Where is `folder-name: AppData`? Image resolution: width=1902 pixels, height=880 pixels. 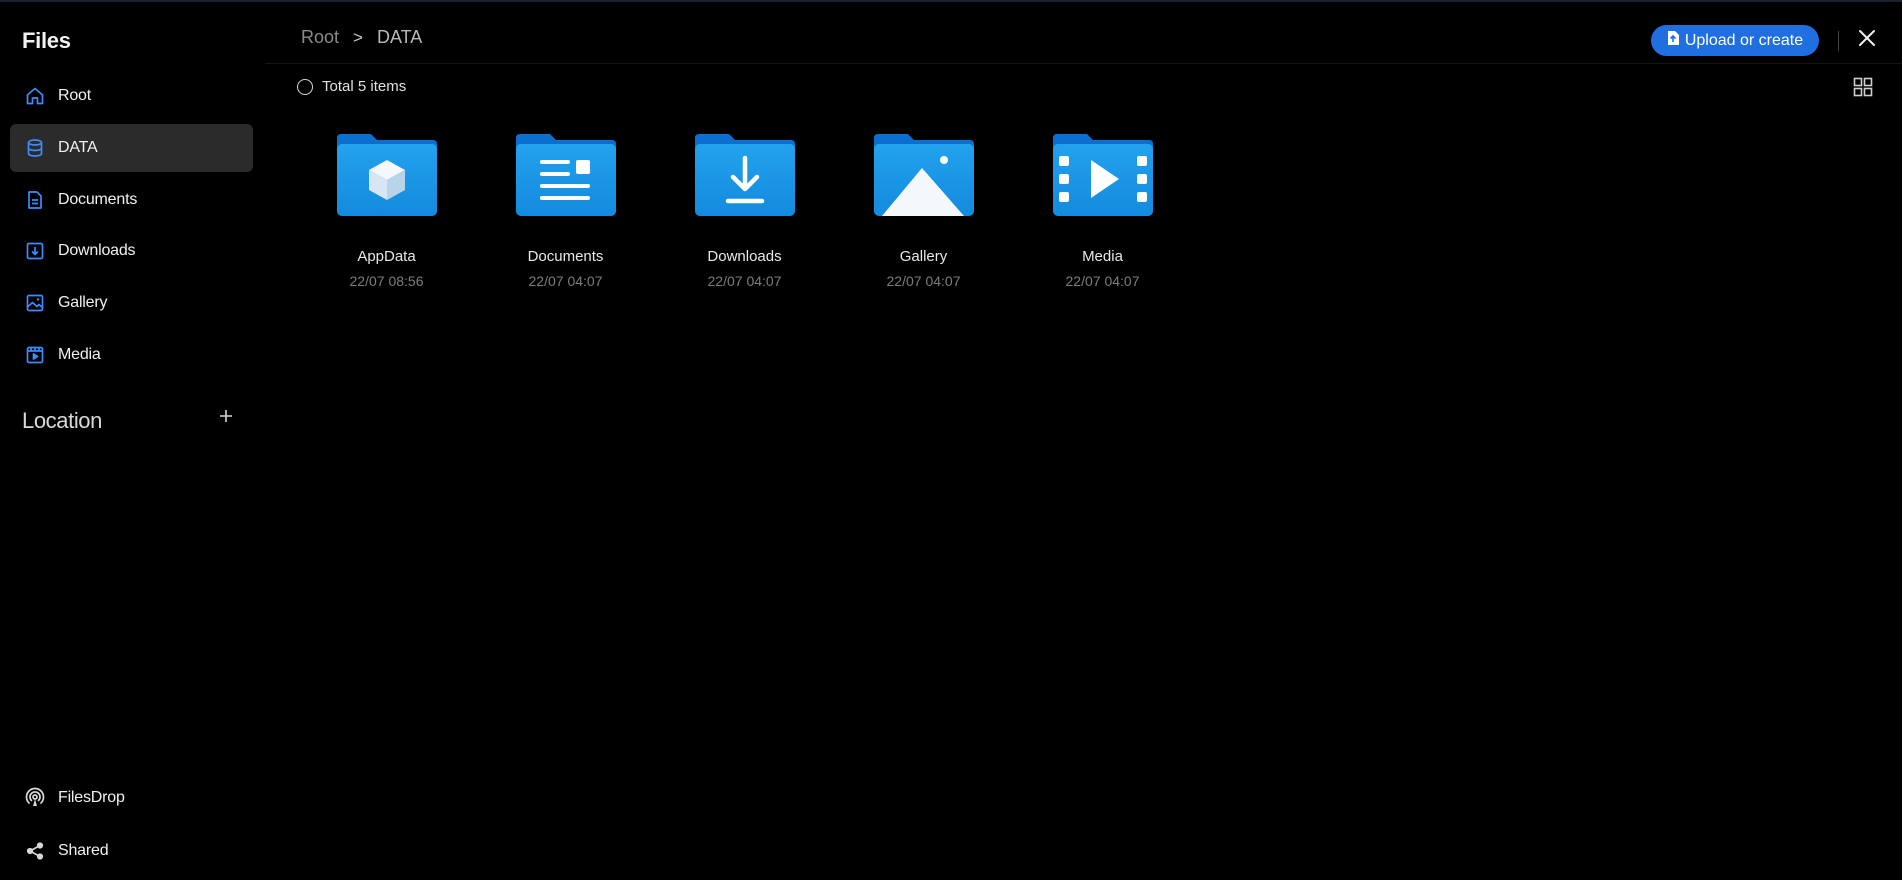
folder-name: AppData is located at coordinates (386, 256).